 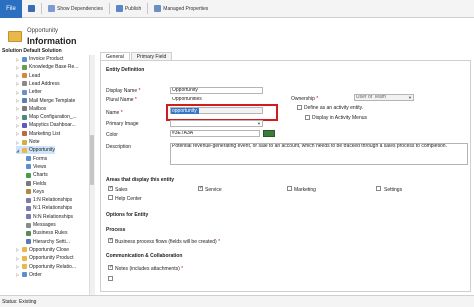 What do you see at coordinates (39, 59) in the screenshot?
I see `tree-item: ▷ Invoice Product` at bounding box center [39, 59].